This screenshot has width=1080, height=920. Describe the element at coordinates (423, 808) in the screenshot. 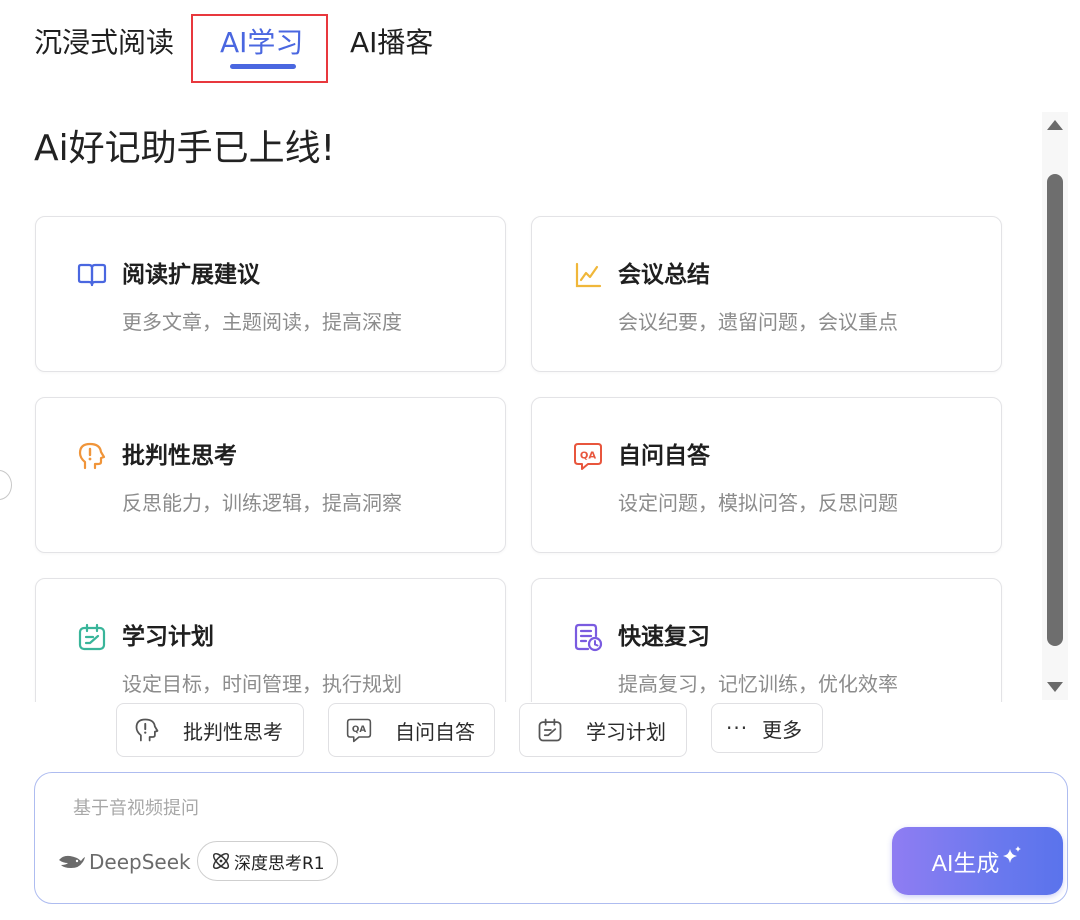

I see `question-input` at that location.